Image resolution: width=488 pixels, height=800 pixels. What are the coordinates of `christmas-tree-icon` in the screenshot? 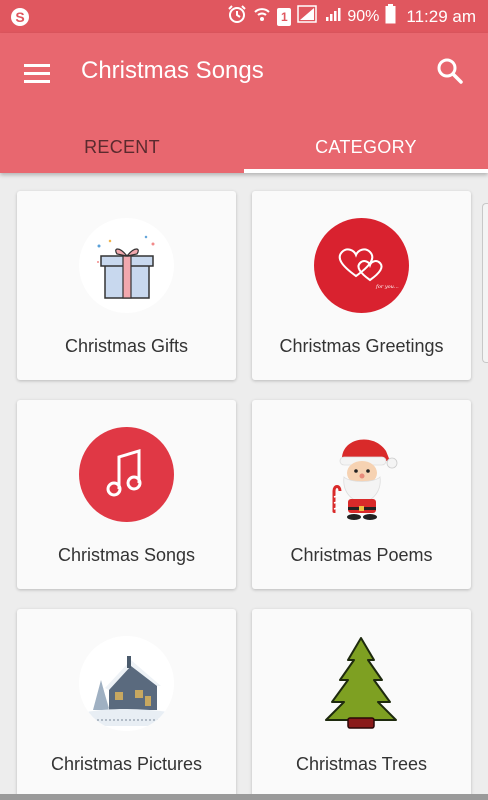 It's located at (361, 683).